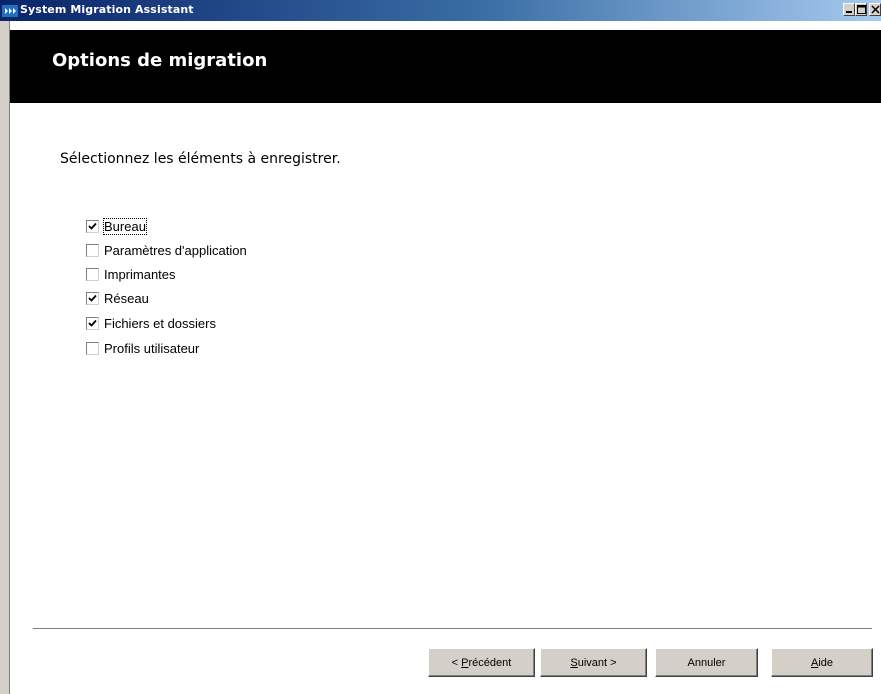 The height and width of the screenshot is (694, 881). Describe the element at coordinates (200, 159) in the screenshot. I see `instruction-text: Sélectionnez les éléments à enregistrer.` at that location.